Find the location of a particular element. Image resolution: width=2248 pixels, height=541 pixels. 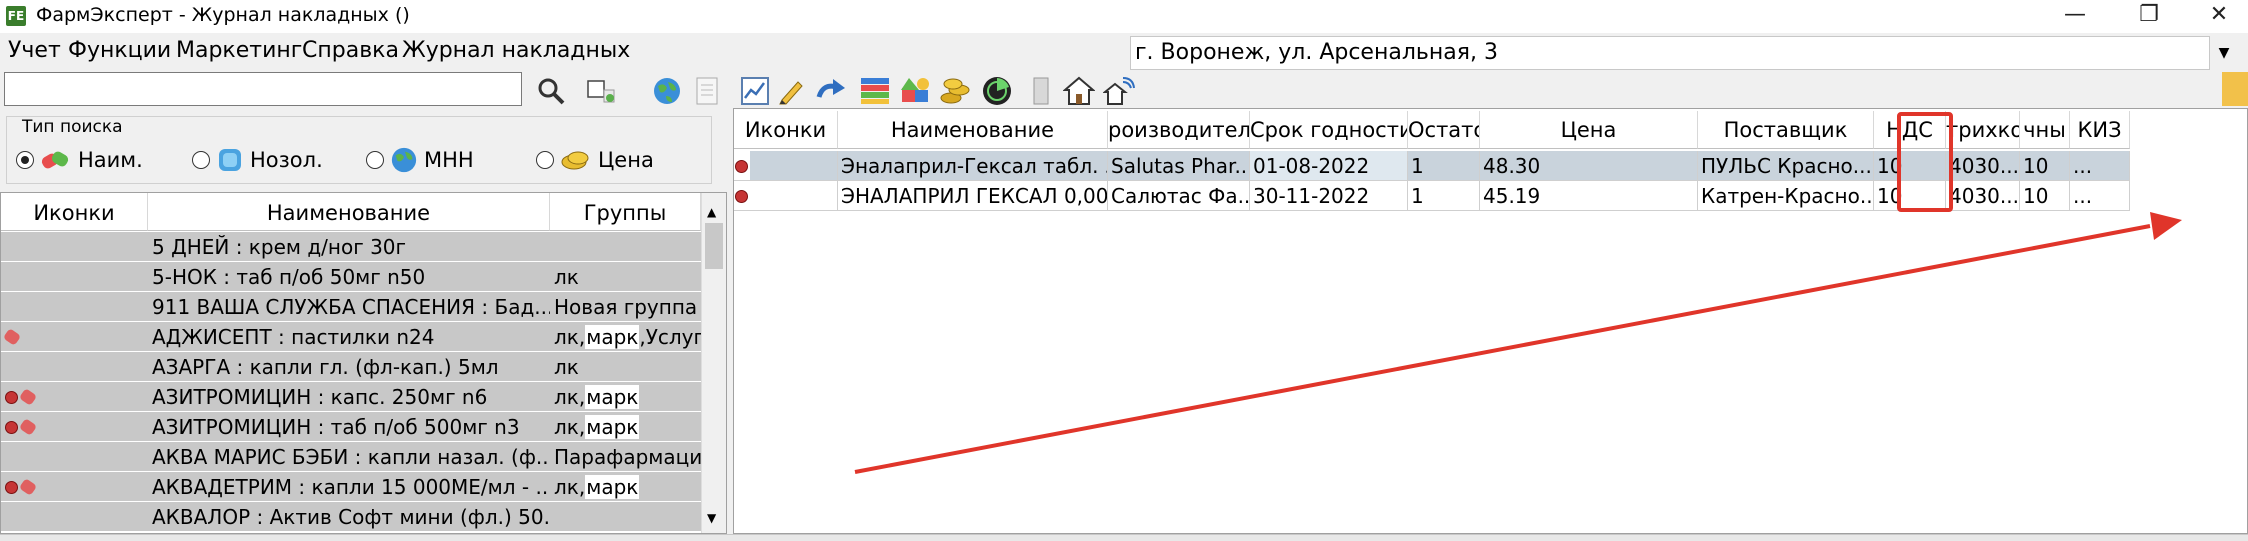

status-bar is located at coordinates (1124, 537).